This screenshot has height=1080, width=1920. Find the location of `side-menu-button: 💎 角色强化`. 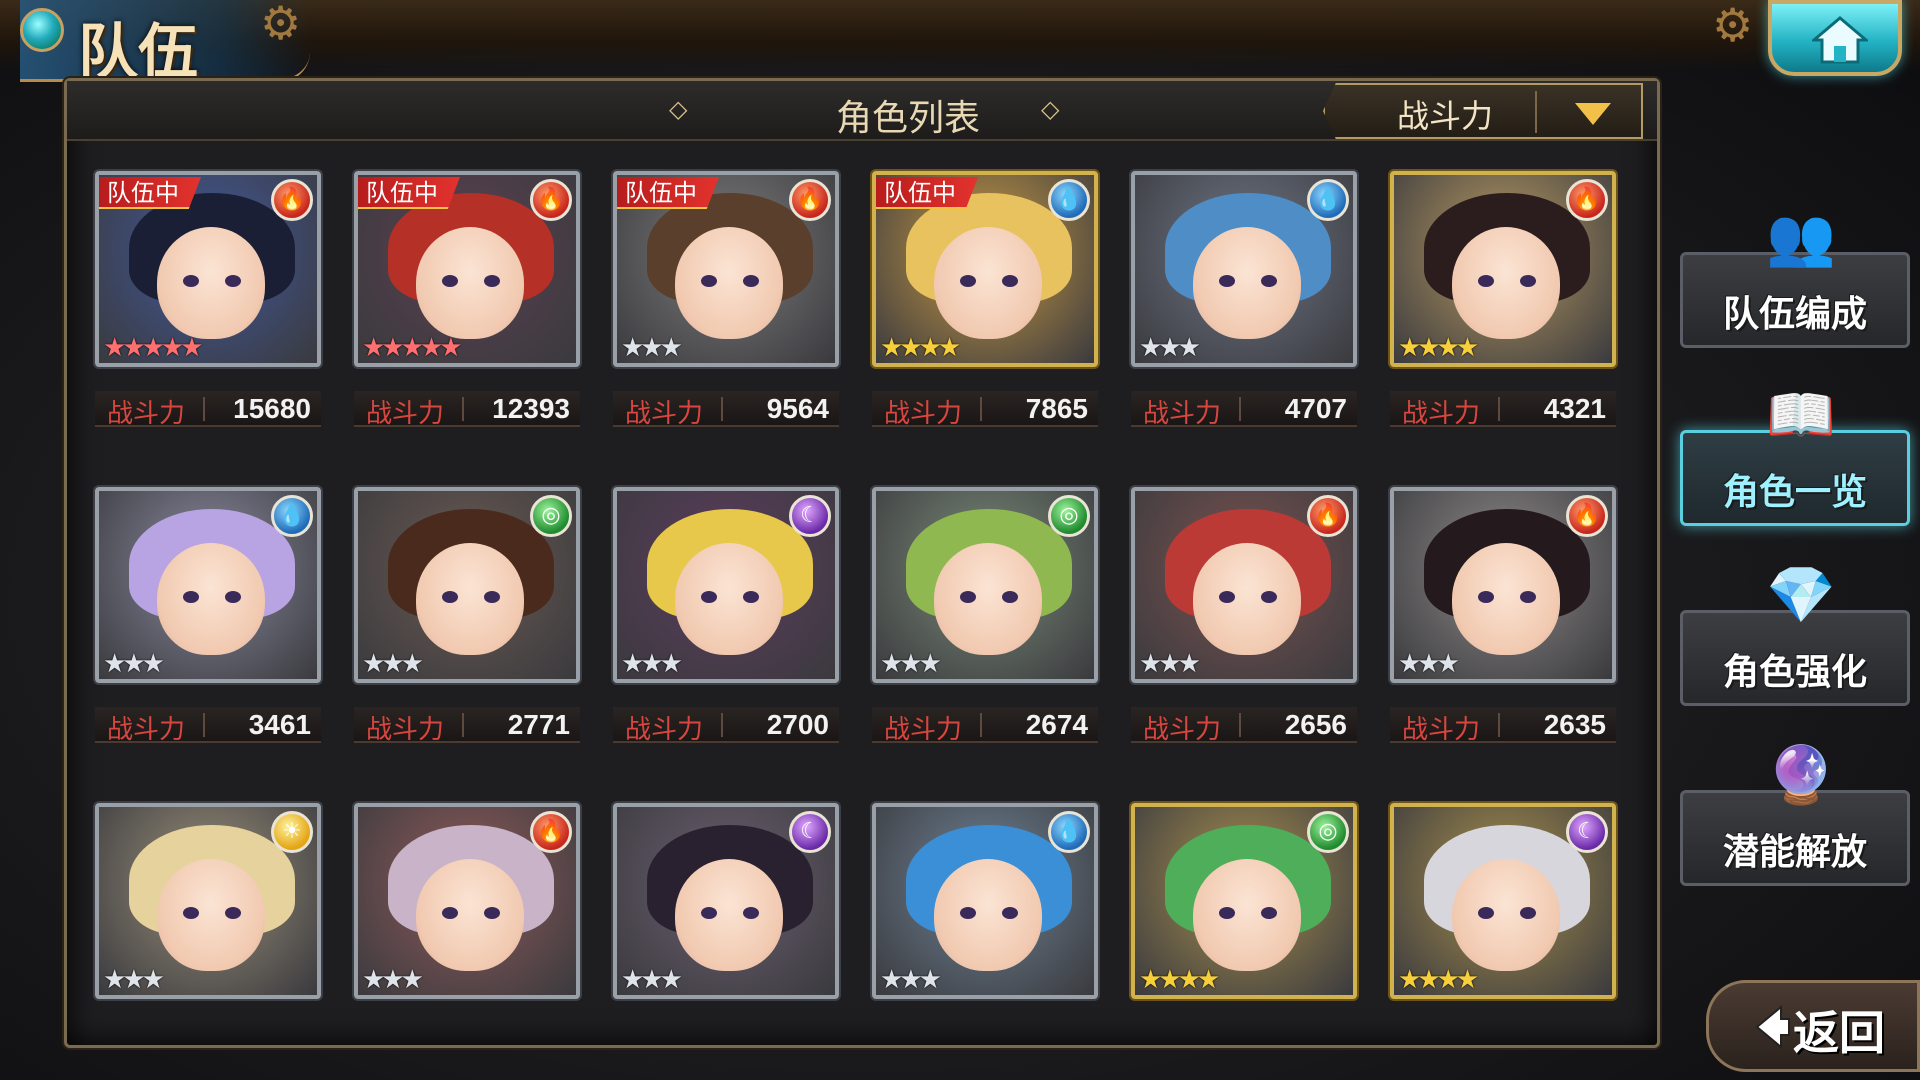

side-menu-button: 💎 角色强化 is located at coordinates (1795, 634).